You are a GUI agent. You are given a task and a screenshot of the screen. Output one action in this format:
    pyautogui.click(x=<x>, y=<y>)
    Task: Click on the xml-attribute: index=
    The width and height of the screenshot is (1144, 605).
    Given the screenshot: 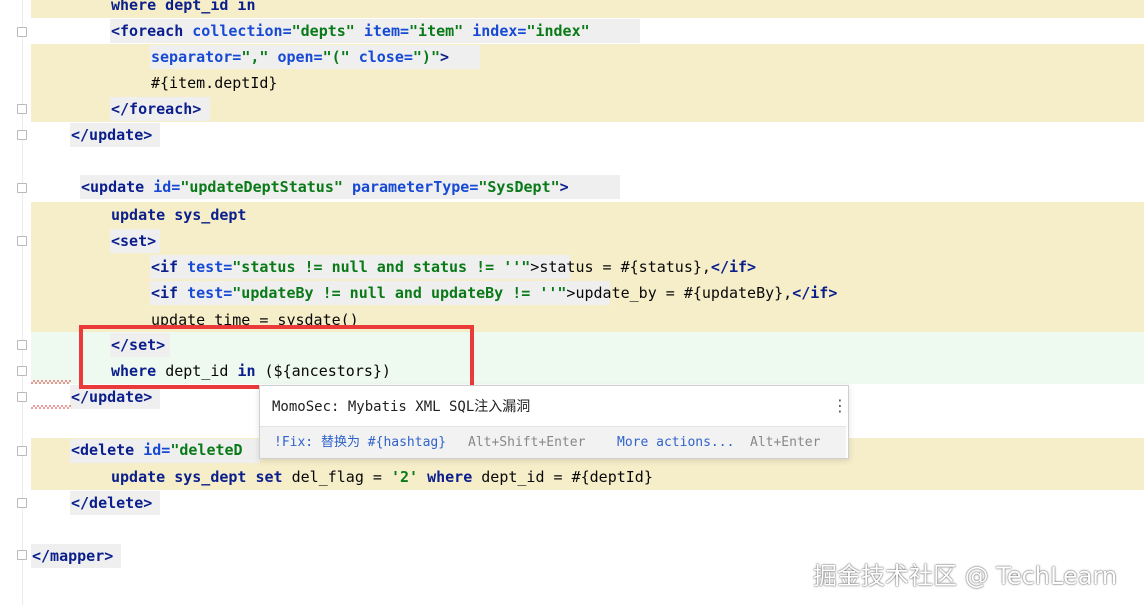 What is the action you would take?
    pyautogui.click(x=499, y=31)
    